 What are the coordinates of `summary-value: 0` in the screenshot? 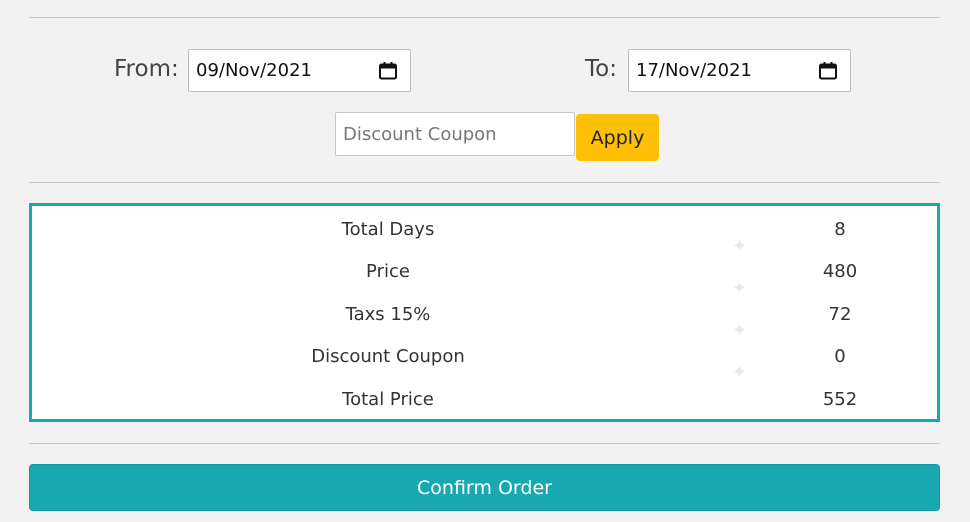 It's located at (840, 356).